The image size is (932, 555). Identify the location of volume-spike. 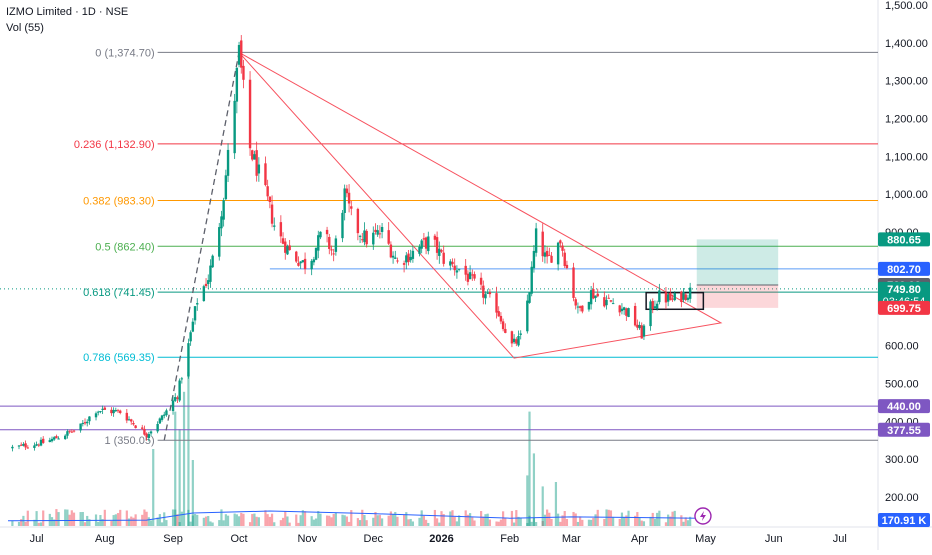
(529, 468).